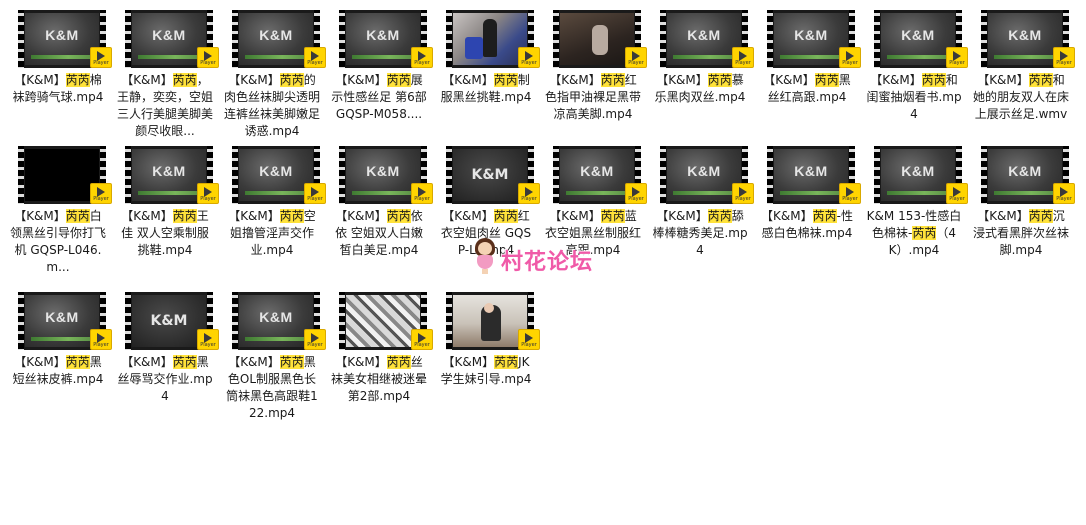 This screenshot has height=525, width=1086. Describe the element at coordinates (914, 97) in the screenshot. I see `file-name: 【K&M】芮芮和闺蜜抽烟看书.mp4` at that location.